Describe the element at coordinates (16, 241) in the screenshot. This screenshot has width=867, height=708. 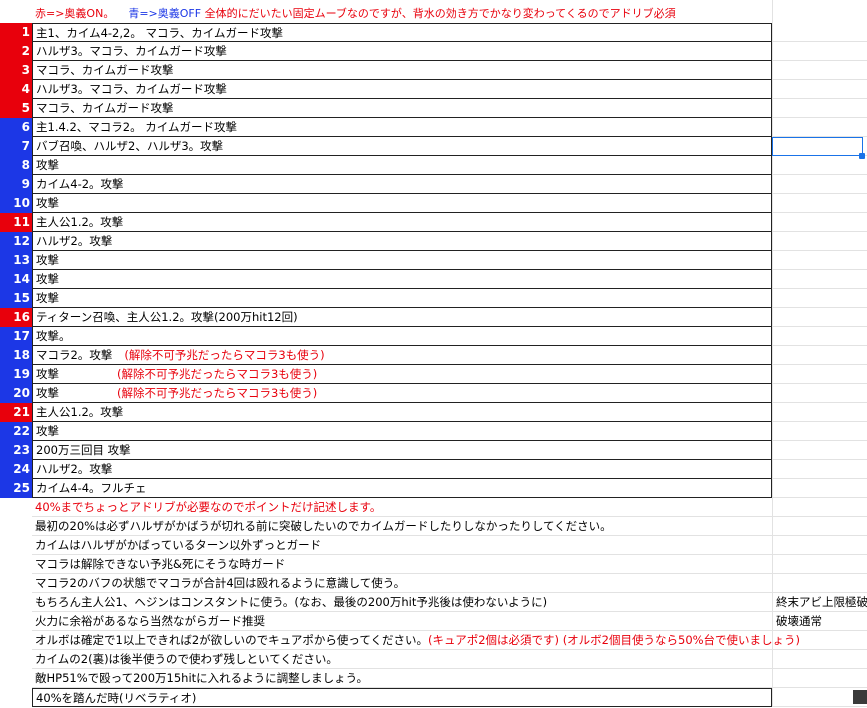
I see `turn-number: 12` at that location.